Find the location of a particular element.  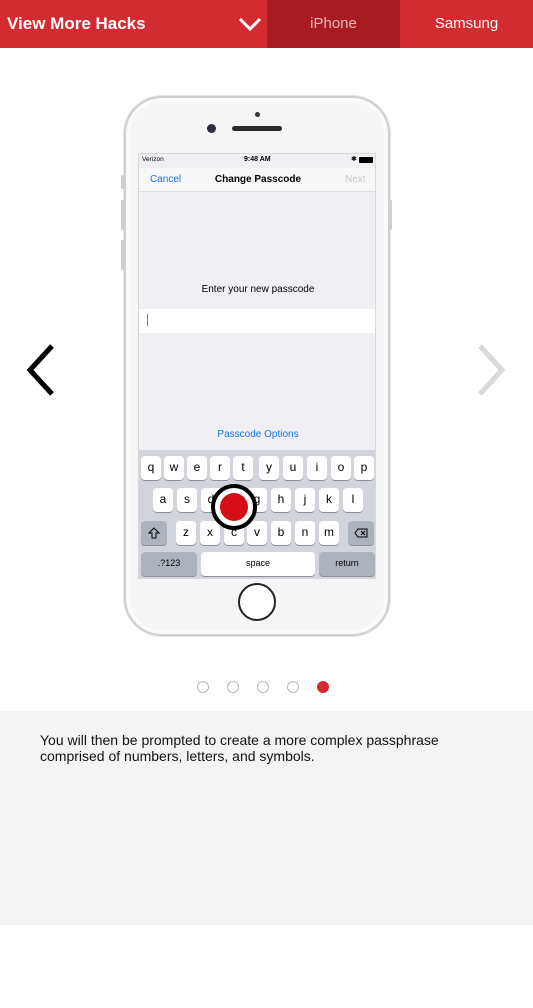

key-n: n is located at coordinates (305, 533).